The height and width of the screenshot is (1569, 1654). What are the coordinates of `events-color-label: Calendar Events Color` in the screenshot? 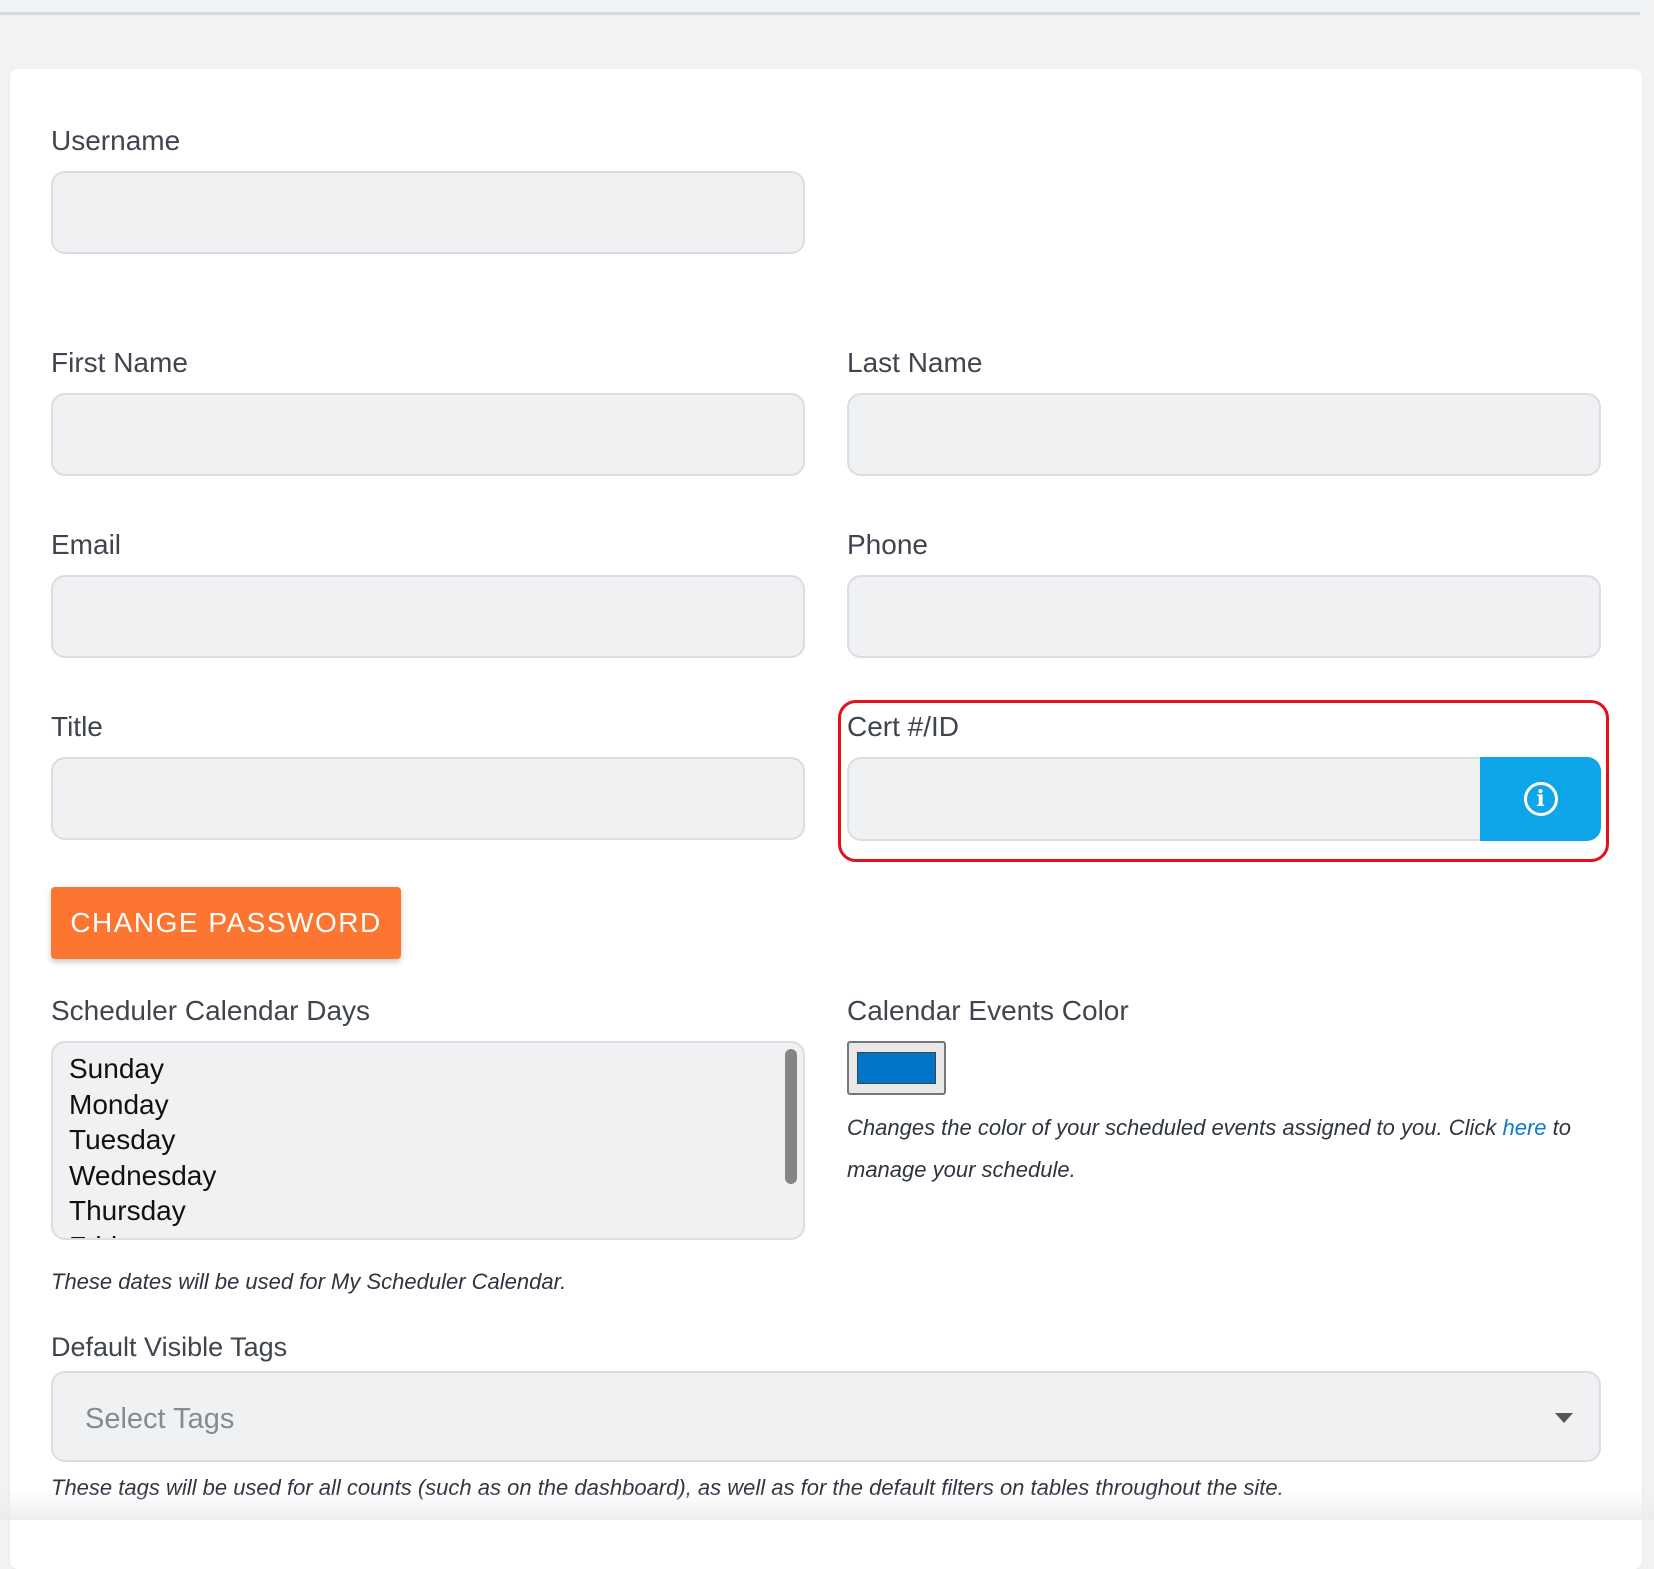 It's located at (988, 1011).